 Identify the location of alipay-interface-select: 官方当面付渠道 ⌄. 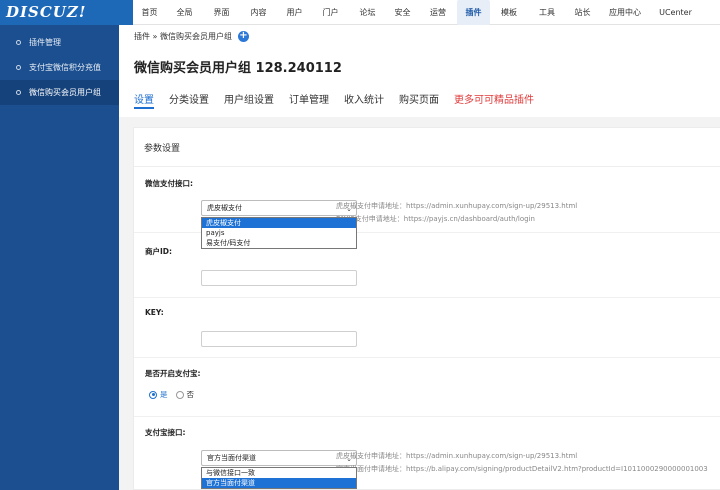
(279, 458).